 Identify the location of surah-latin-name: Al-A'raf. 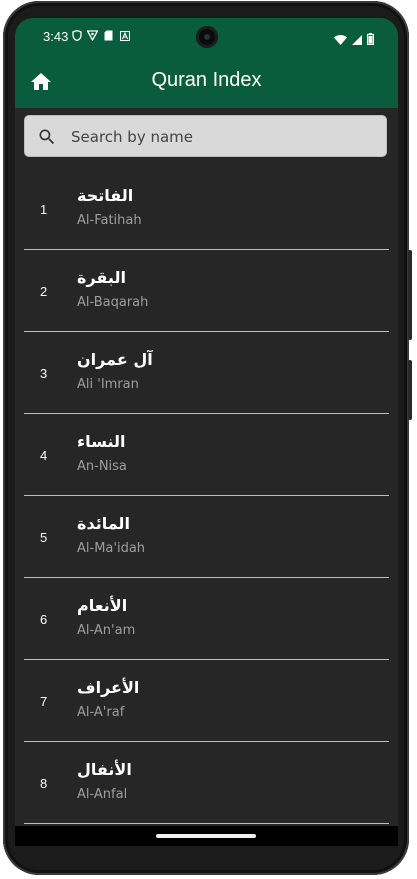
(101, 712).